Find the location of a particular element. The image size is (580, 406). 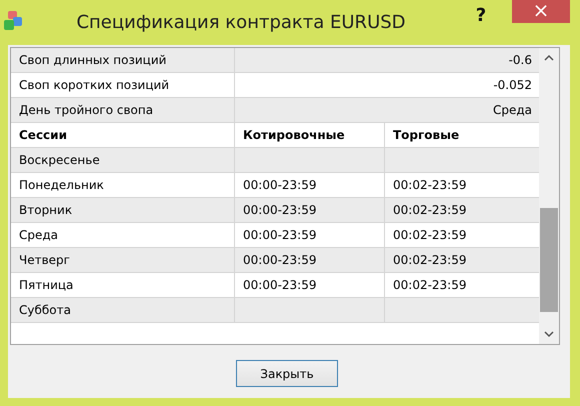

close-dialog-button: Закрыть is located at coordinates (287, 373).